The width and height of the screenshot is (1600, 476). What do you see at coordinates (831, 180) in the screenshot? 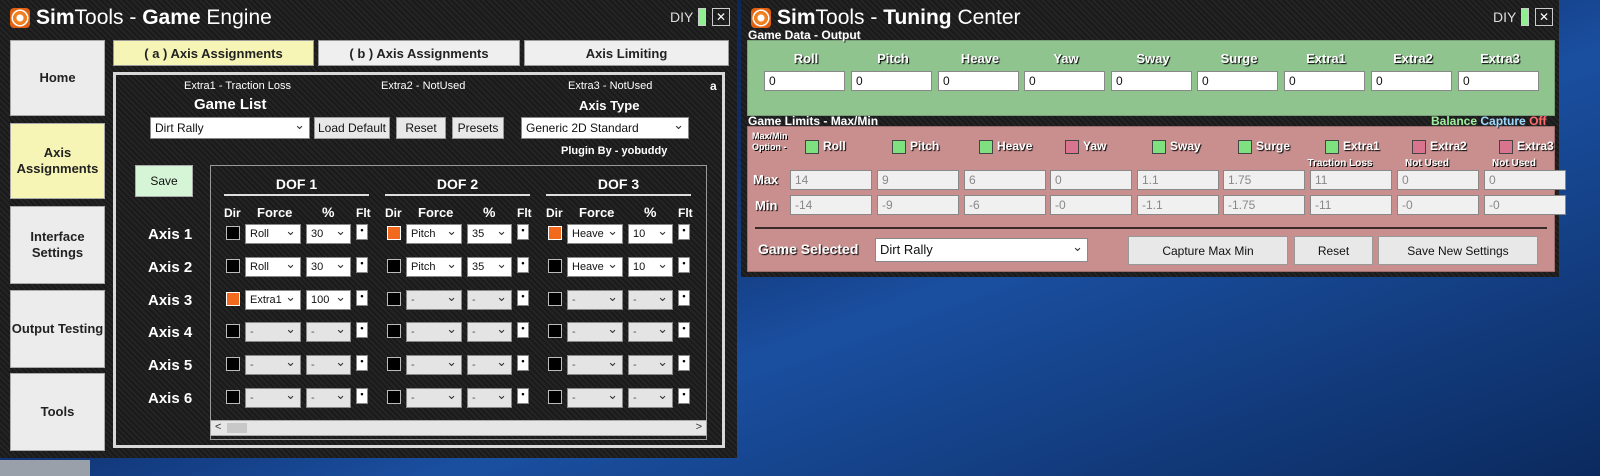
I see `roll-max-field: 14` at bounding box center [831, 180].